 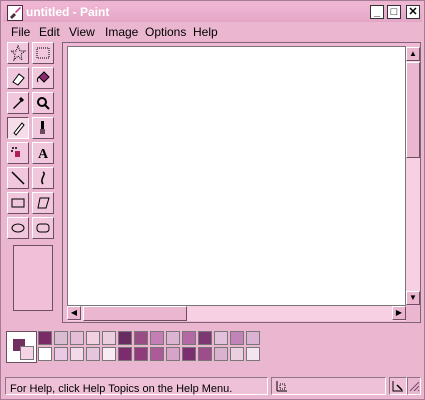 I want to click on background-color-swatch, so click(x=27, y=353).